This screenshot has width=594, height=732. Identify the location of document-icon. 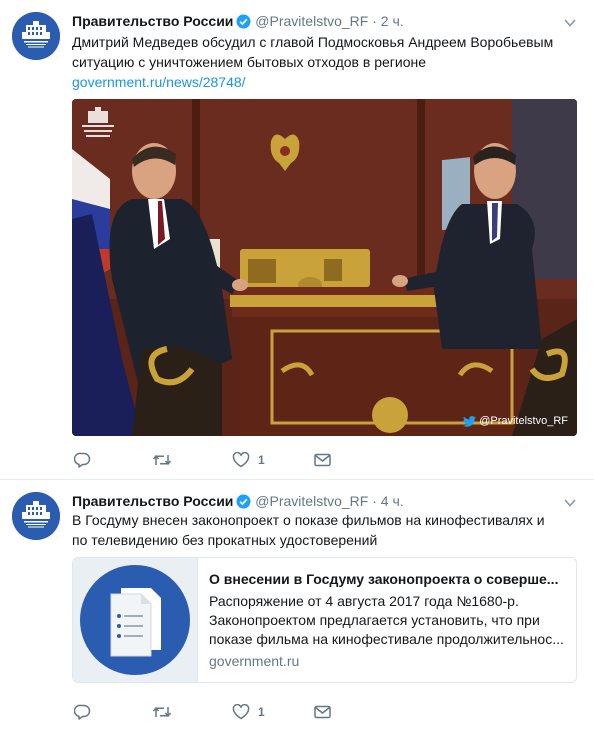
(135, 620).